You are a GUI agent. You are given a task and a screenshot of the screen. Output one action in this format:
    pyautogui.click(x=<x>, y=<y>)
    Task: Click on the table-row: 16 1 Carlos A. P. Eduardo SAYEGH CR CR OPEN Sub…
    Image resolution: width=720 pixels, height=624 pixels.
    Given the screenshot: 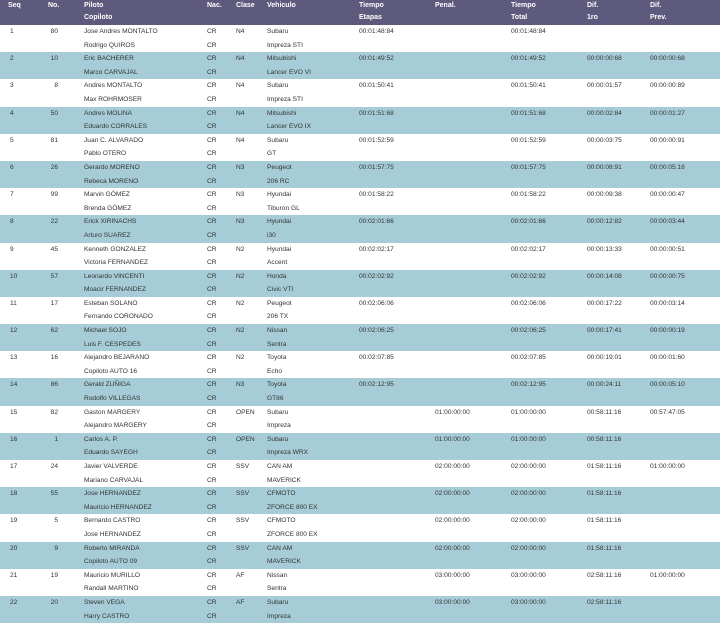 What is the action you would take?
    pyautogui.click(x=360, y=446)
    